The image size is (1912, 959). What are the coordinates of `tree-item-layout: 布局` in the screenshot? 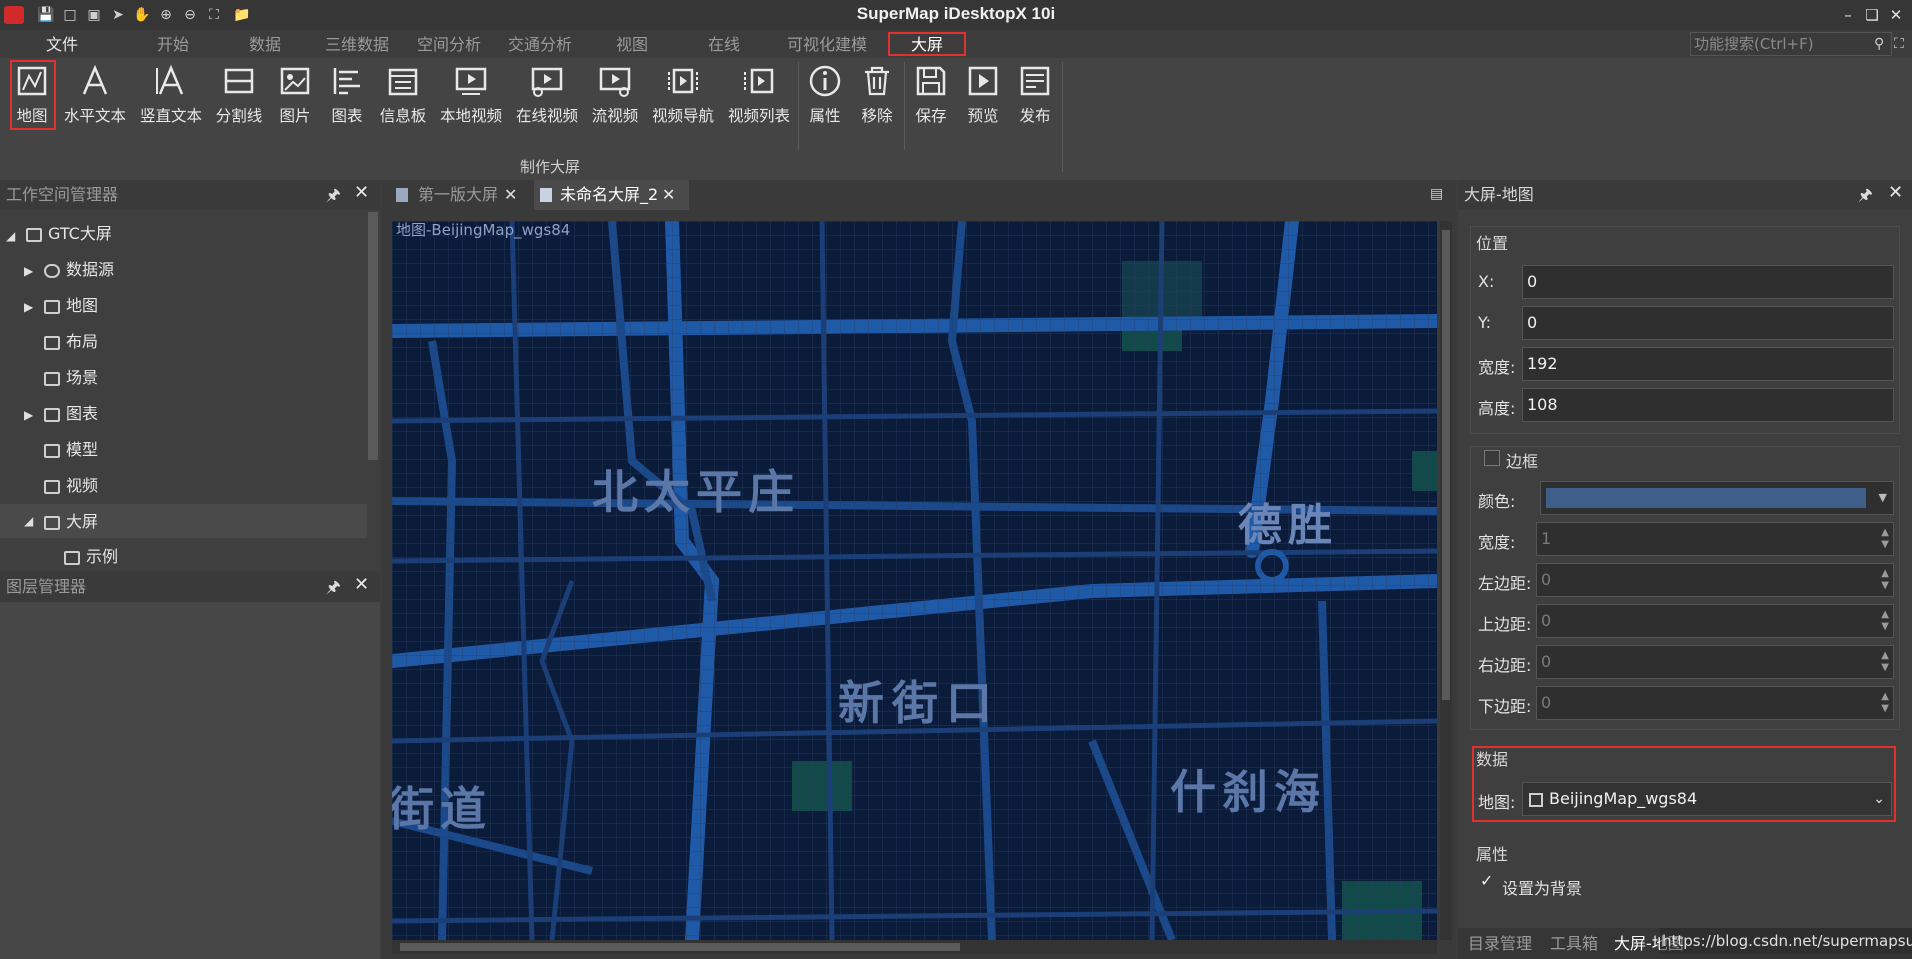 It's located at (71, 342).